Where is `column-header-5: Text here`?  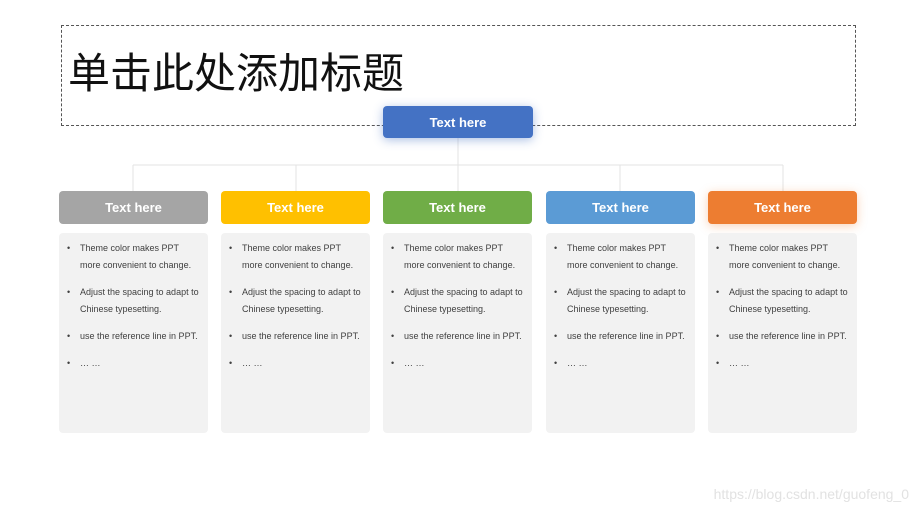 column-header-5: Text here is located at coordinates (782, 207).